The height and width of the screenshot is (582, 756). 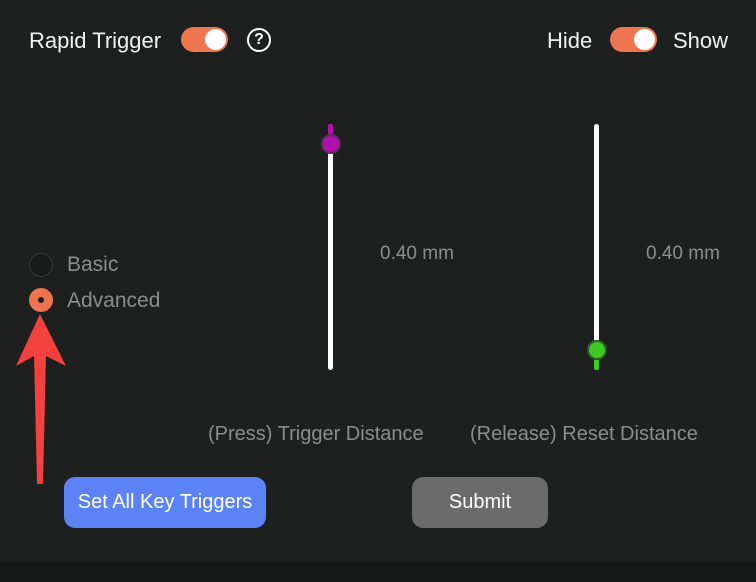 I want to click on radio-basic-label: Basic, so click(x=92, y=265).